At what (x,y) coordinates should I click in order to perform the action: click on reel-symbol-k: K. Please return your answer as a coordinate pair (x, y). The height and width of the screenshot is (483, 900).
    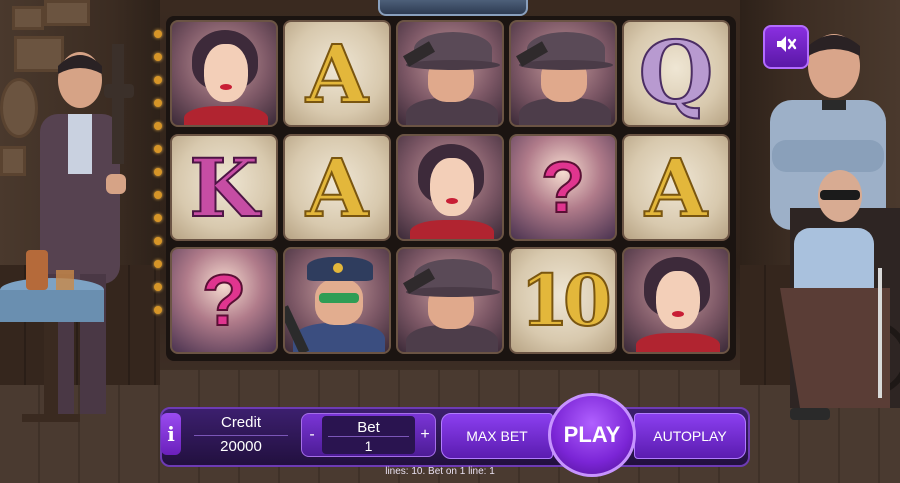
    Looking at the image, I should click on (224, 187).